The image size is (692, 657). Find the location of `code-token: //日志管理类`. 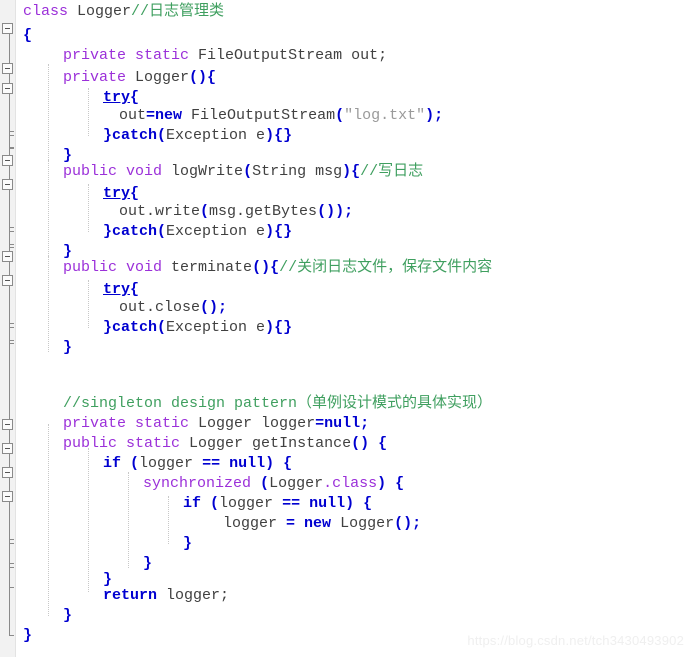

code-token: //日志管理类 is located at coordinates (178, 11).